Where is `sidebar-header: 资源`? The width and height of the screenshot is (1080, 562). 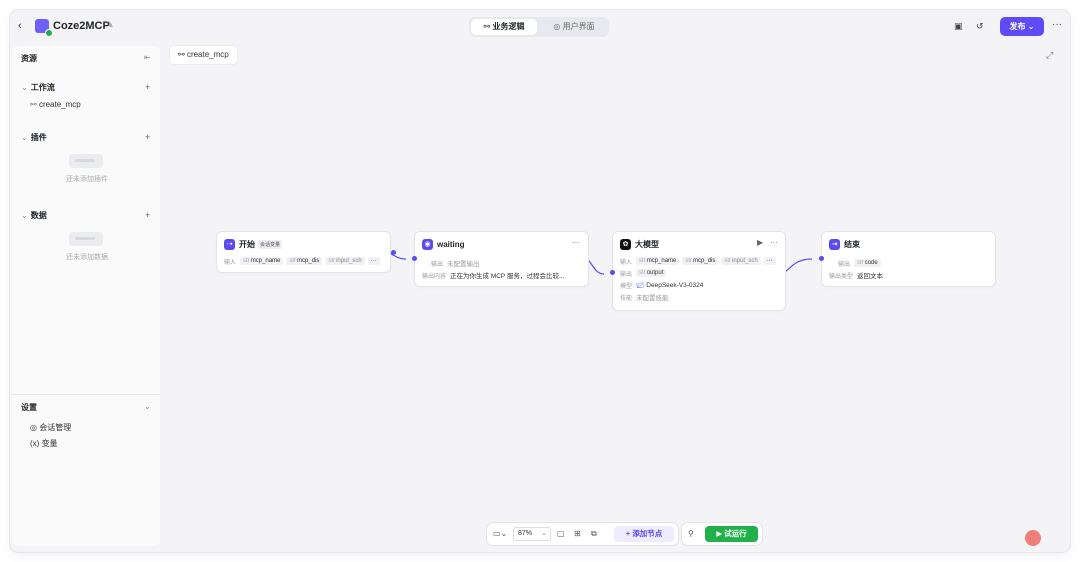 sidebar-header: 资源 is located at coordinates (29, 58).